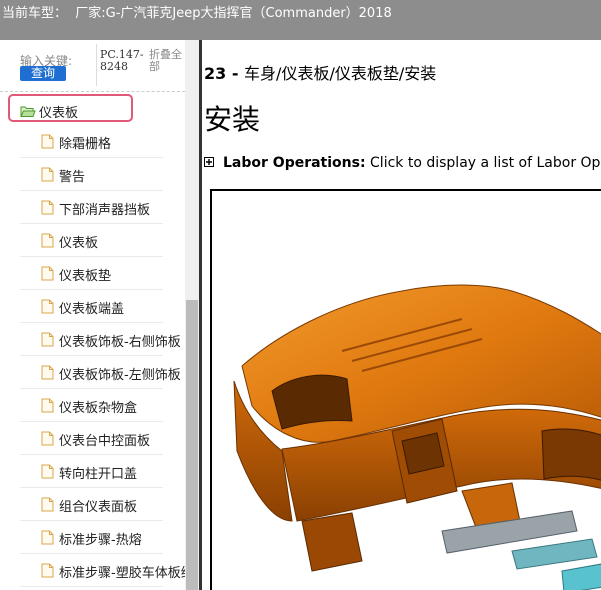 The width and height of the screenshot is (601, 590). I want to click on tree-item: 仪表板垫, so click(91, 273).